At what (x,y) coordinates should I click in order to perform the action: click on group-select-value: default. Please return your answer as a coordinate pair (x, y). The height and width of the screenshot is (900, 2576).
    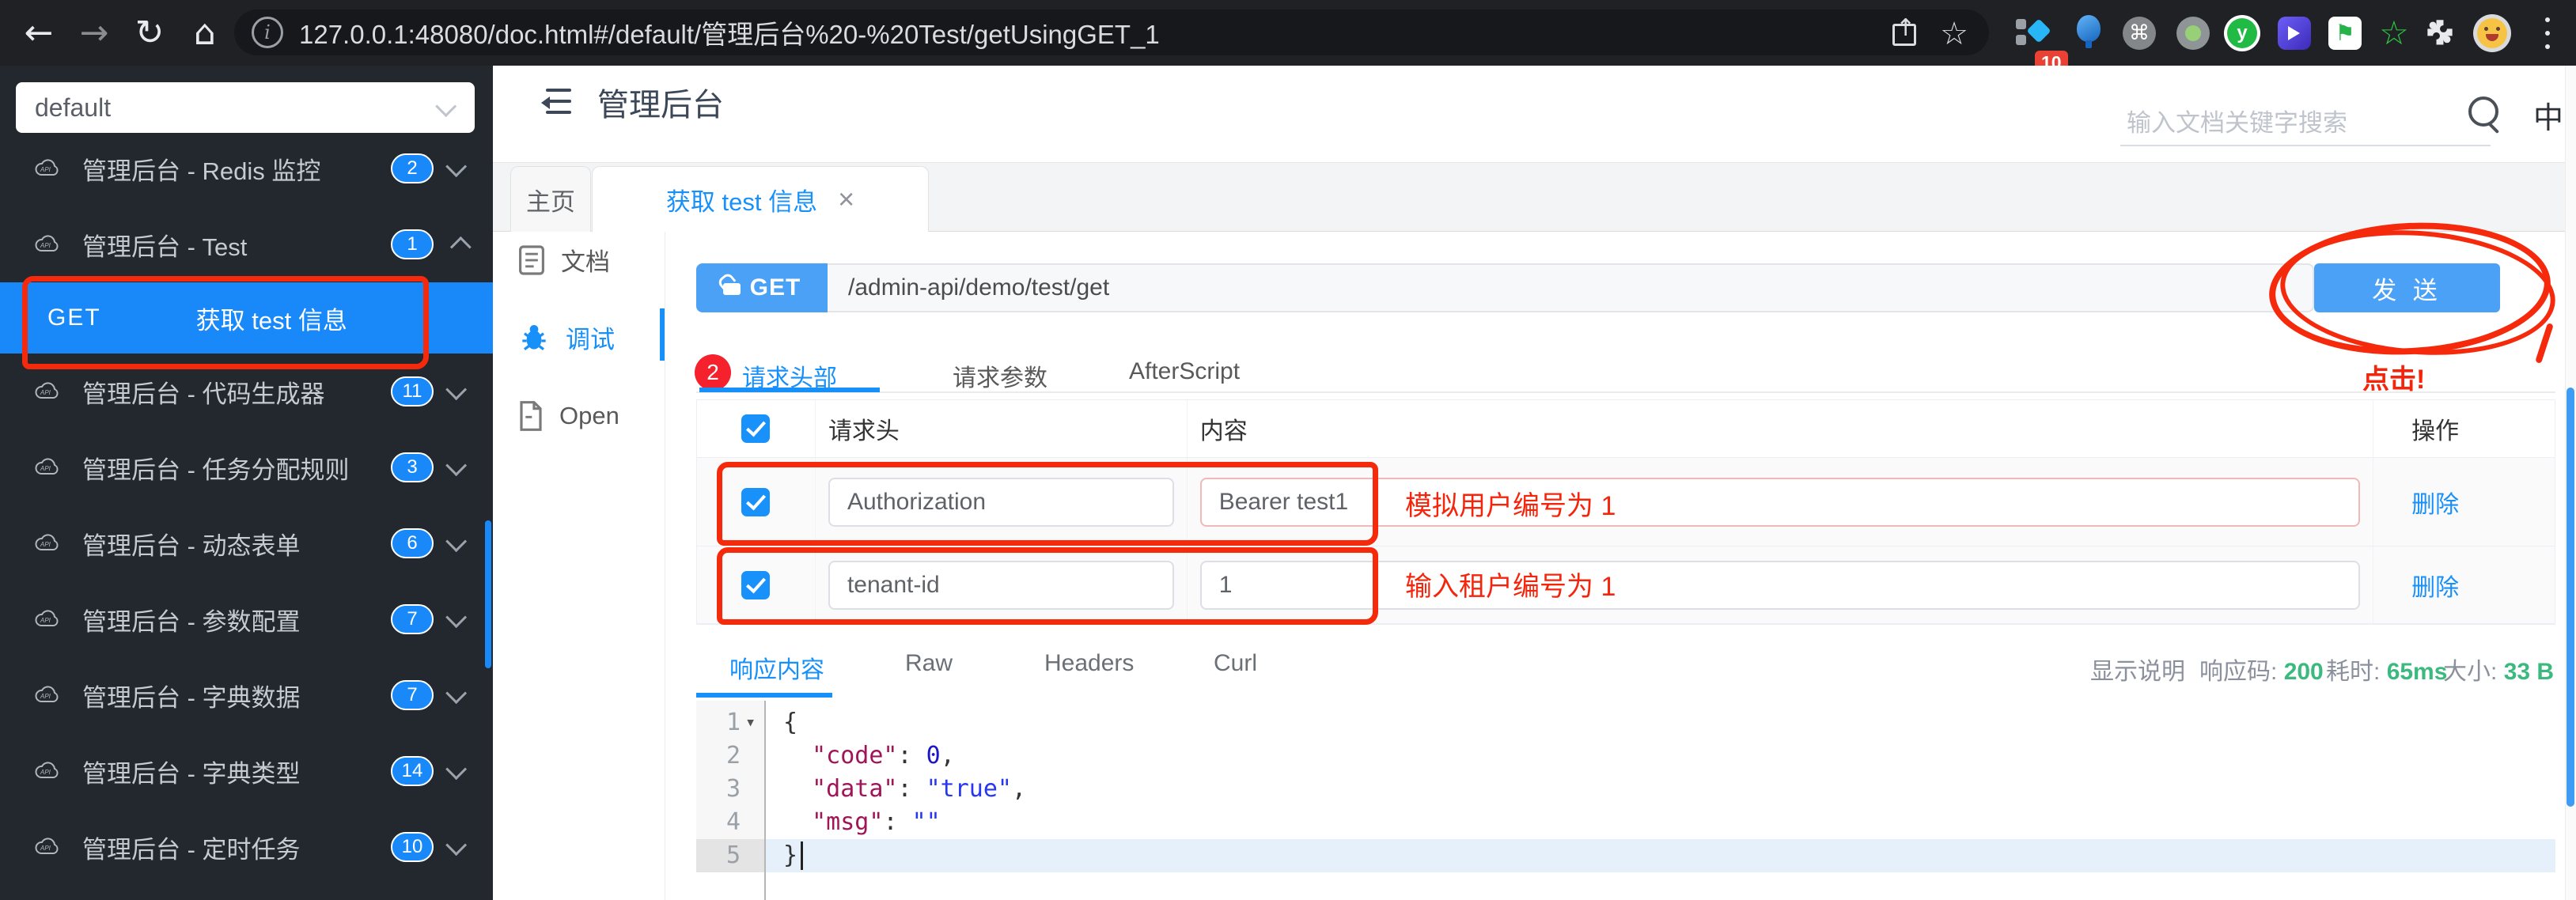
    Looking at the image, I should click on (73, 107).